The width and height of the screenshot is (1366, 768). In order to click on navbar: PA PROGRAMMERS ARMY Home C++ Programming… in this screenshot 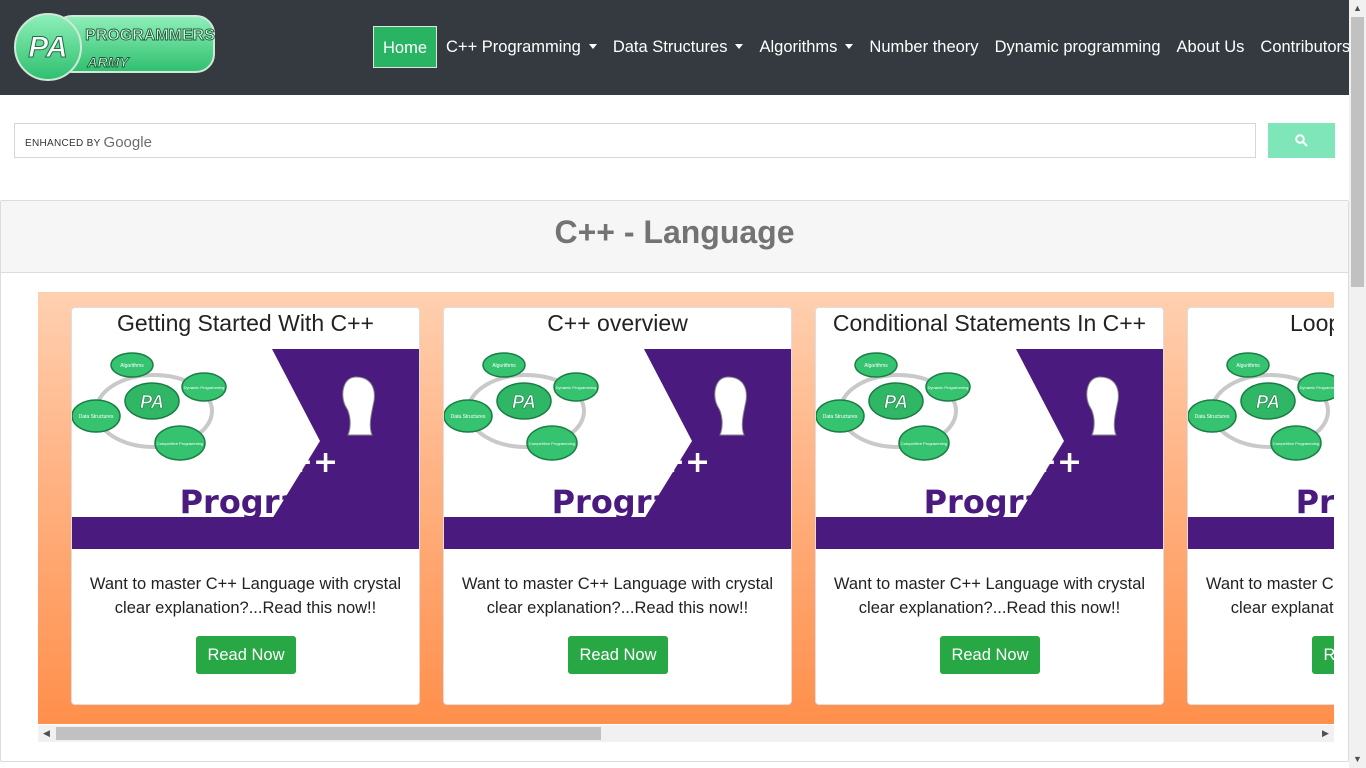, I will do `click(675, 47)`.